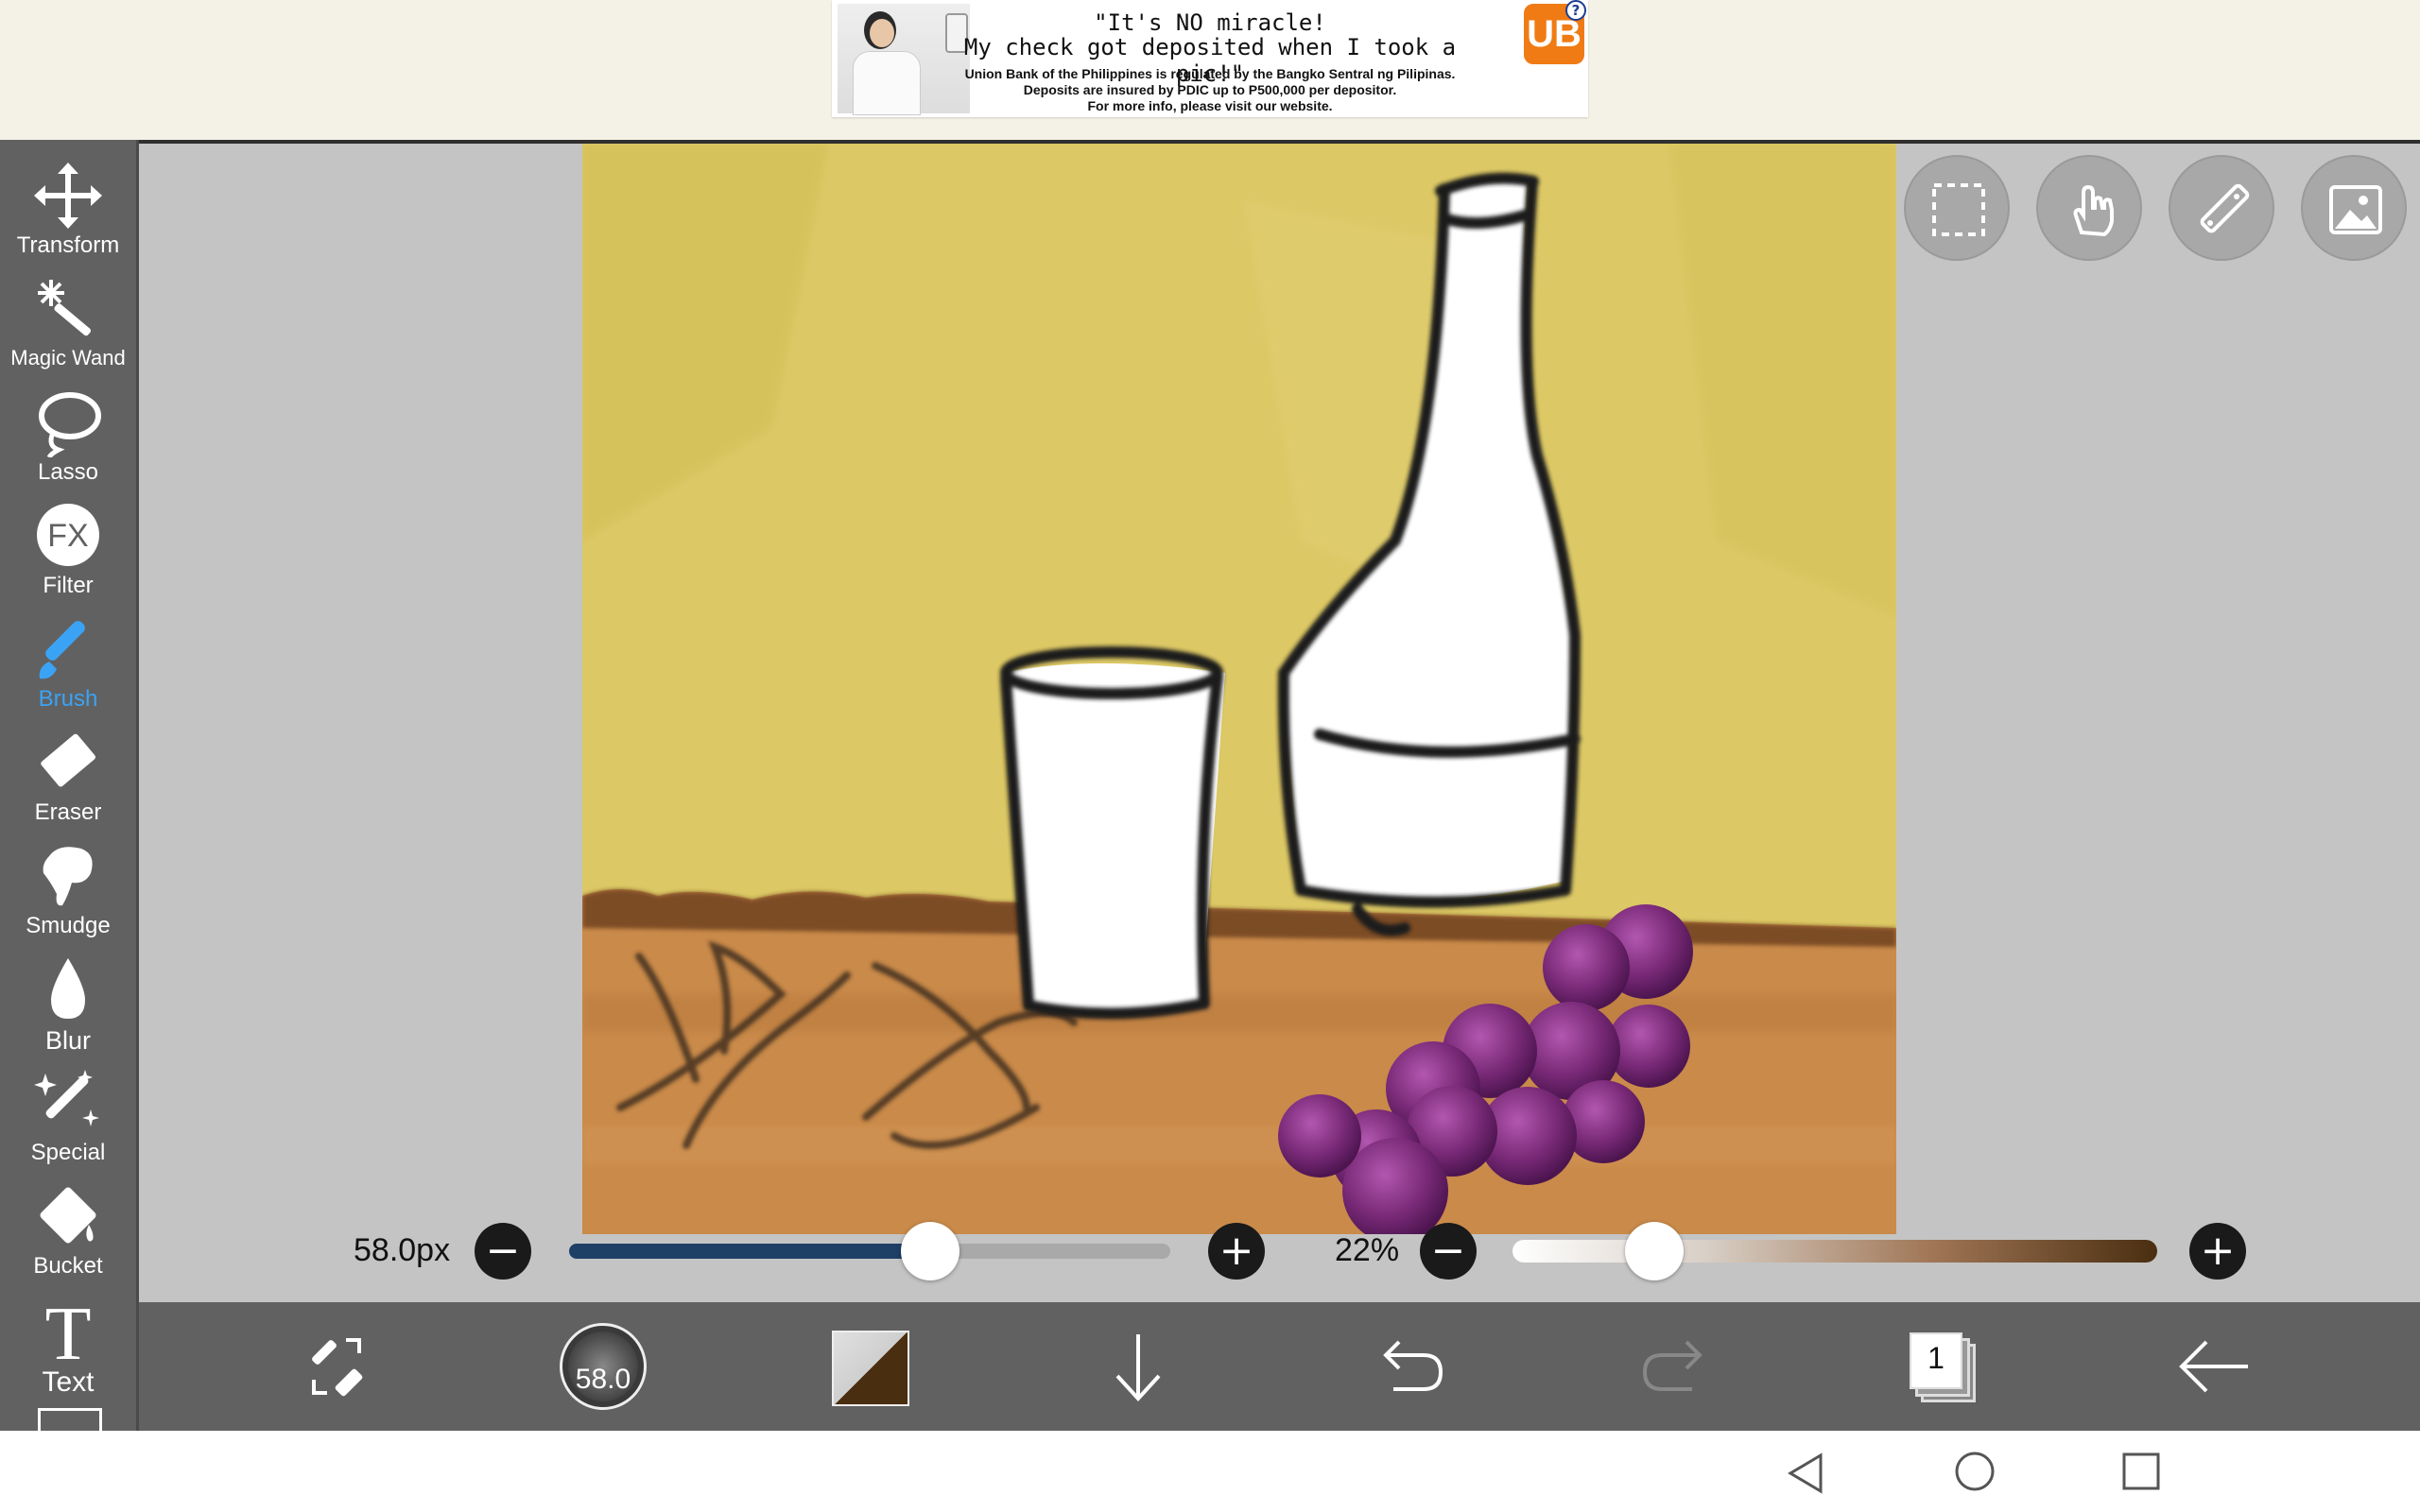 The height and width of the screenshot is (1512, 2420). I want to click on brush-size-slider-thumb, so click(929, 1251).